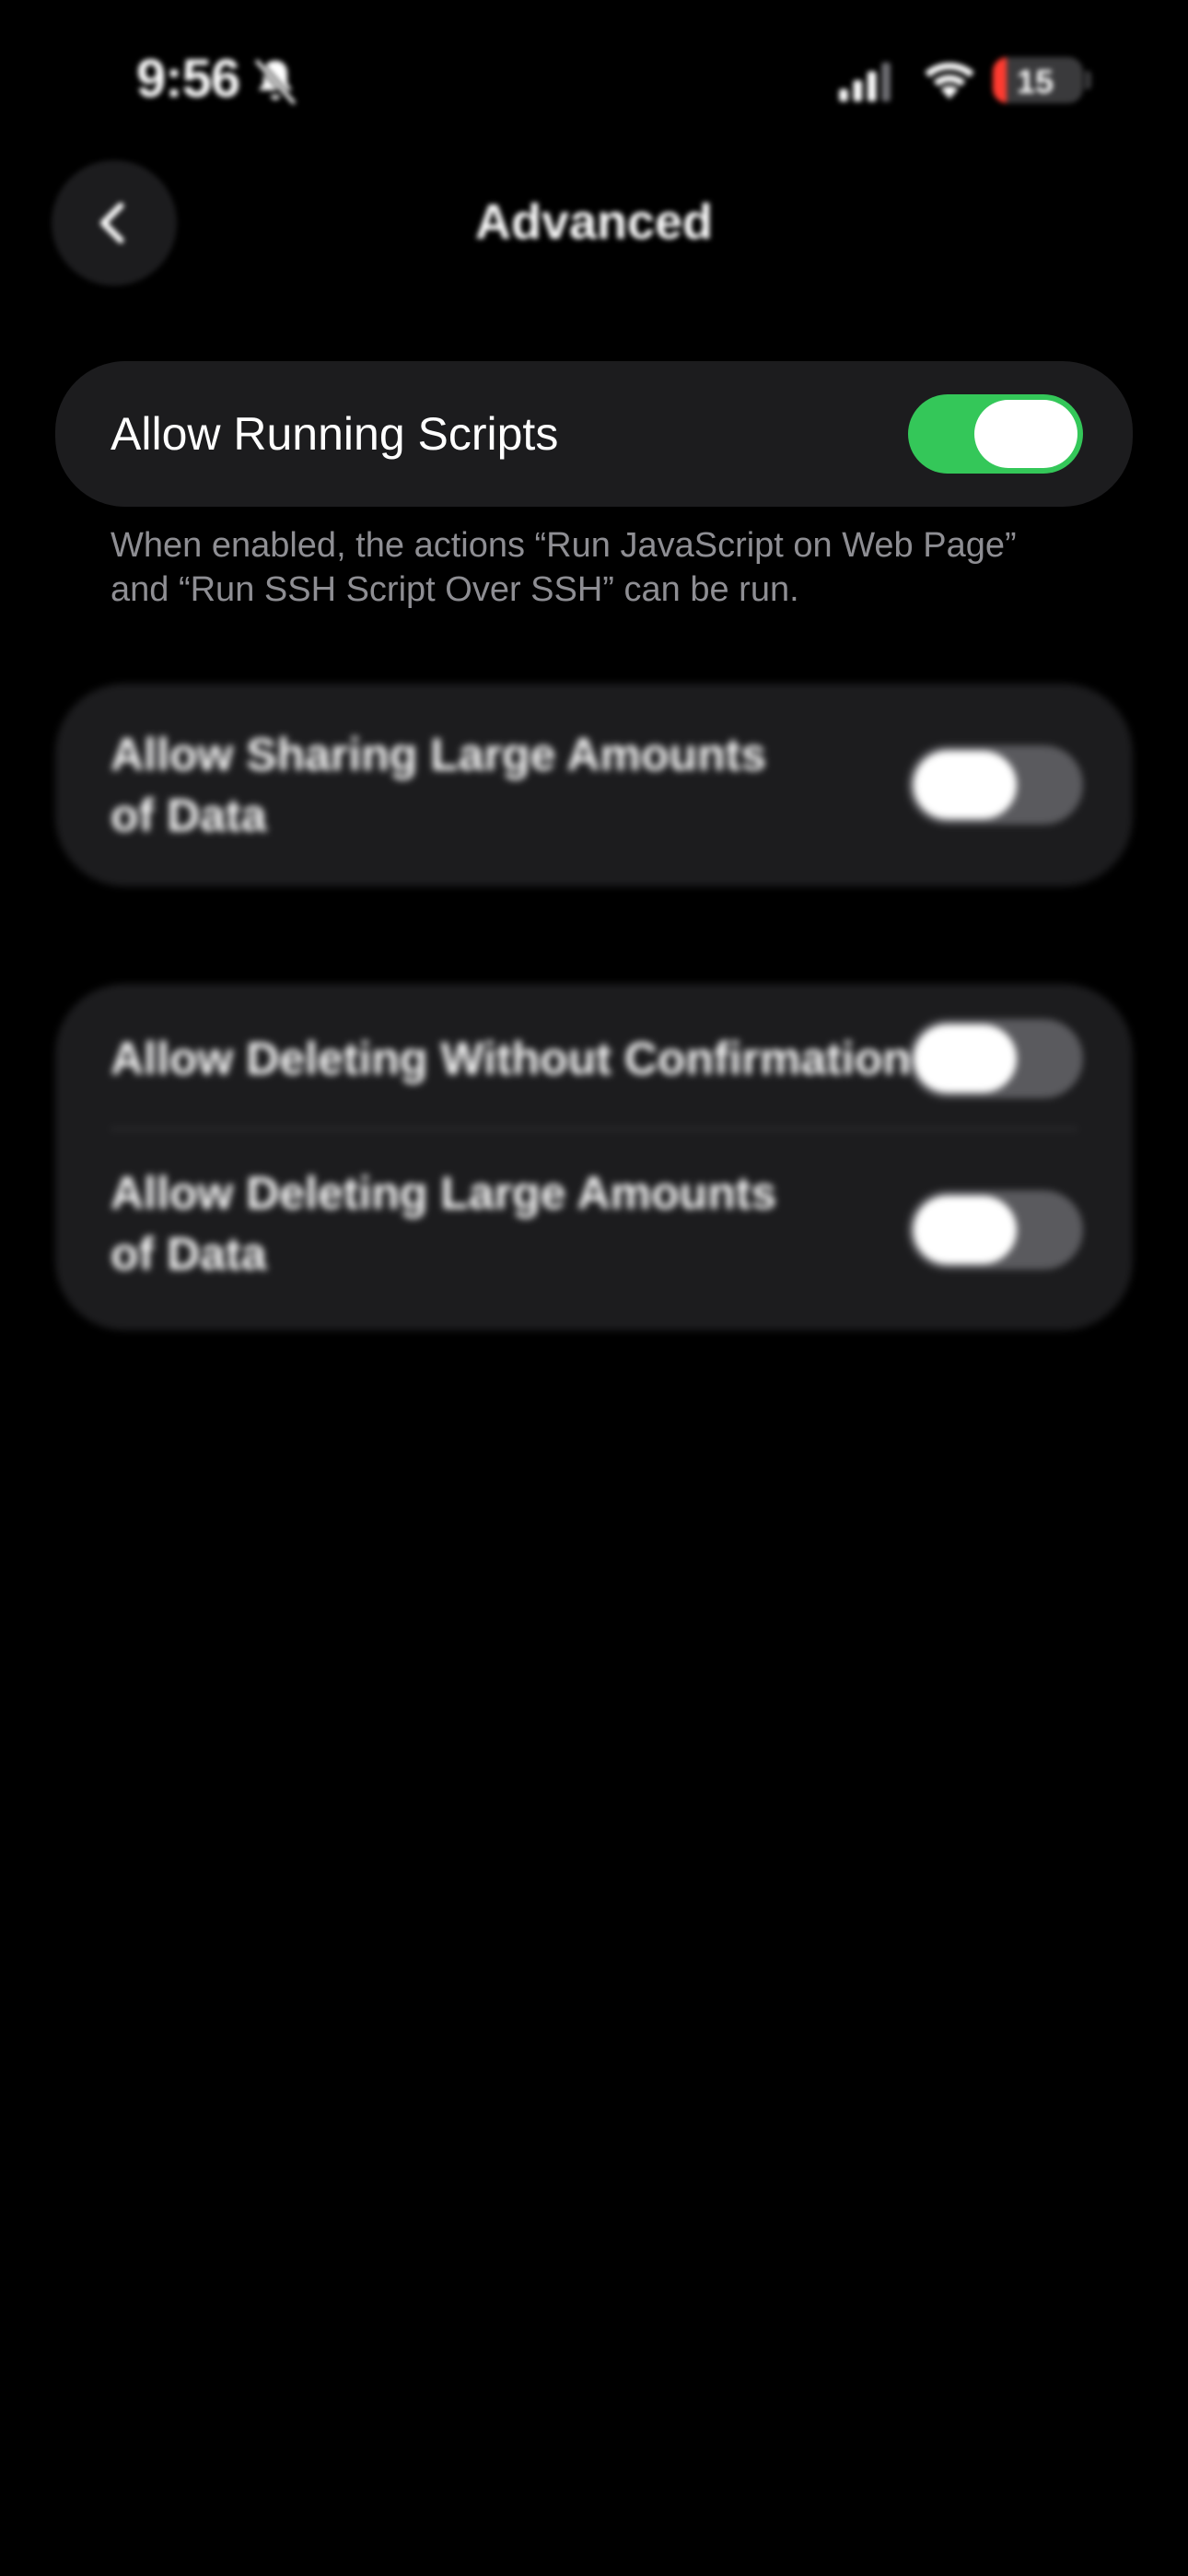  Describe the element at coordinates (188, 79) in the screenshot. I see `status-time: 9:56` at that location.